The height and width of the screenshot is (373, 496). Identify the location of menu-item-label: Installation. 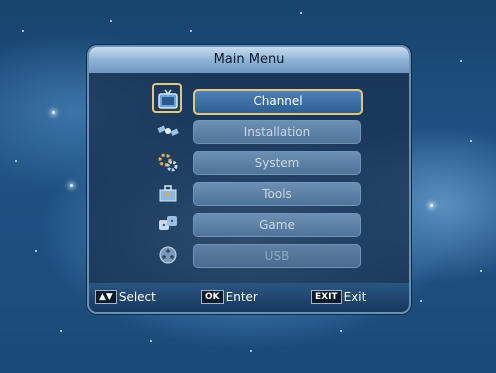
(277, 132).